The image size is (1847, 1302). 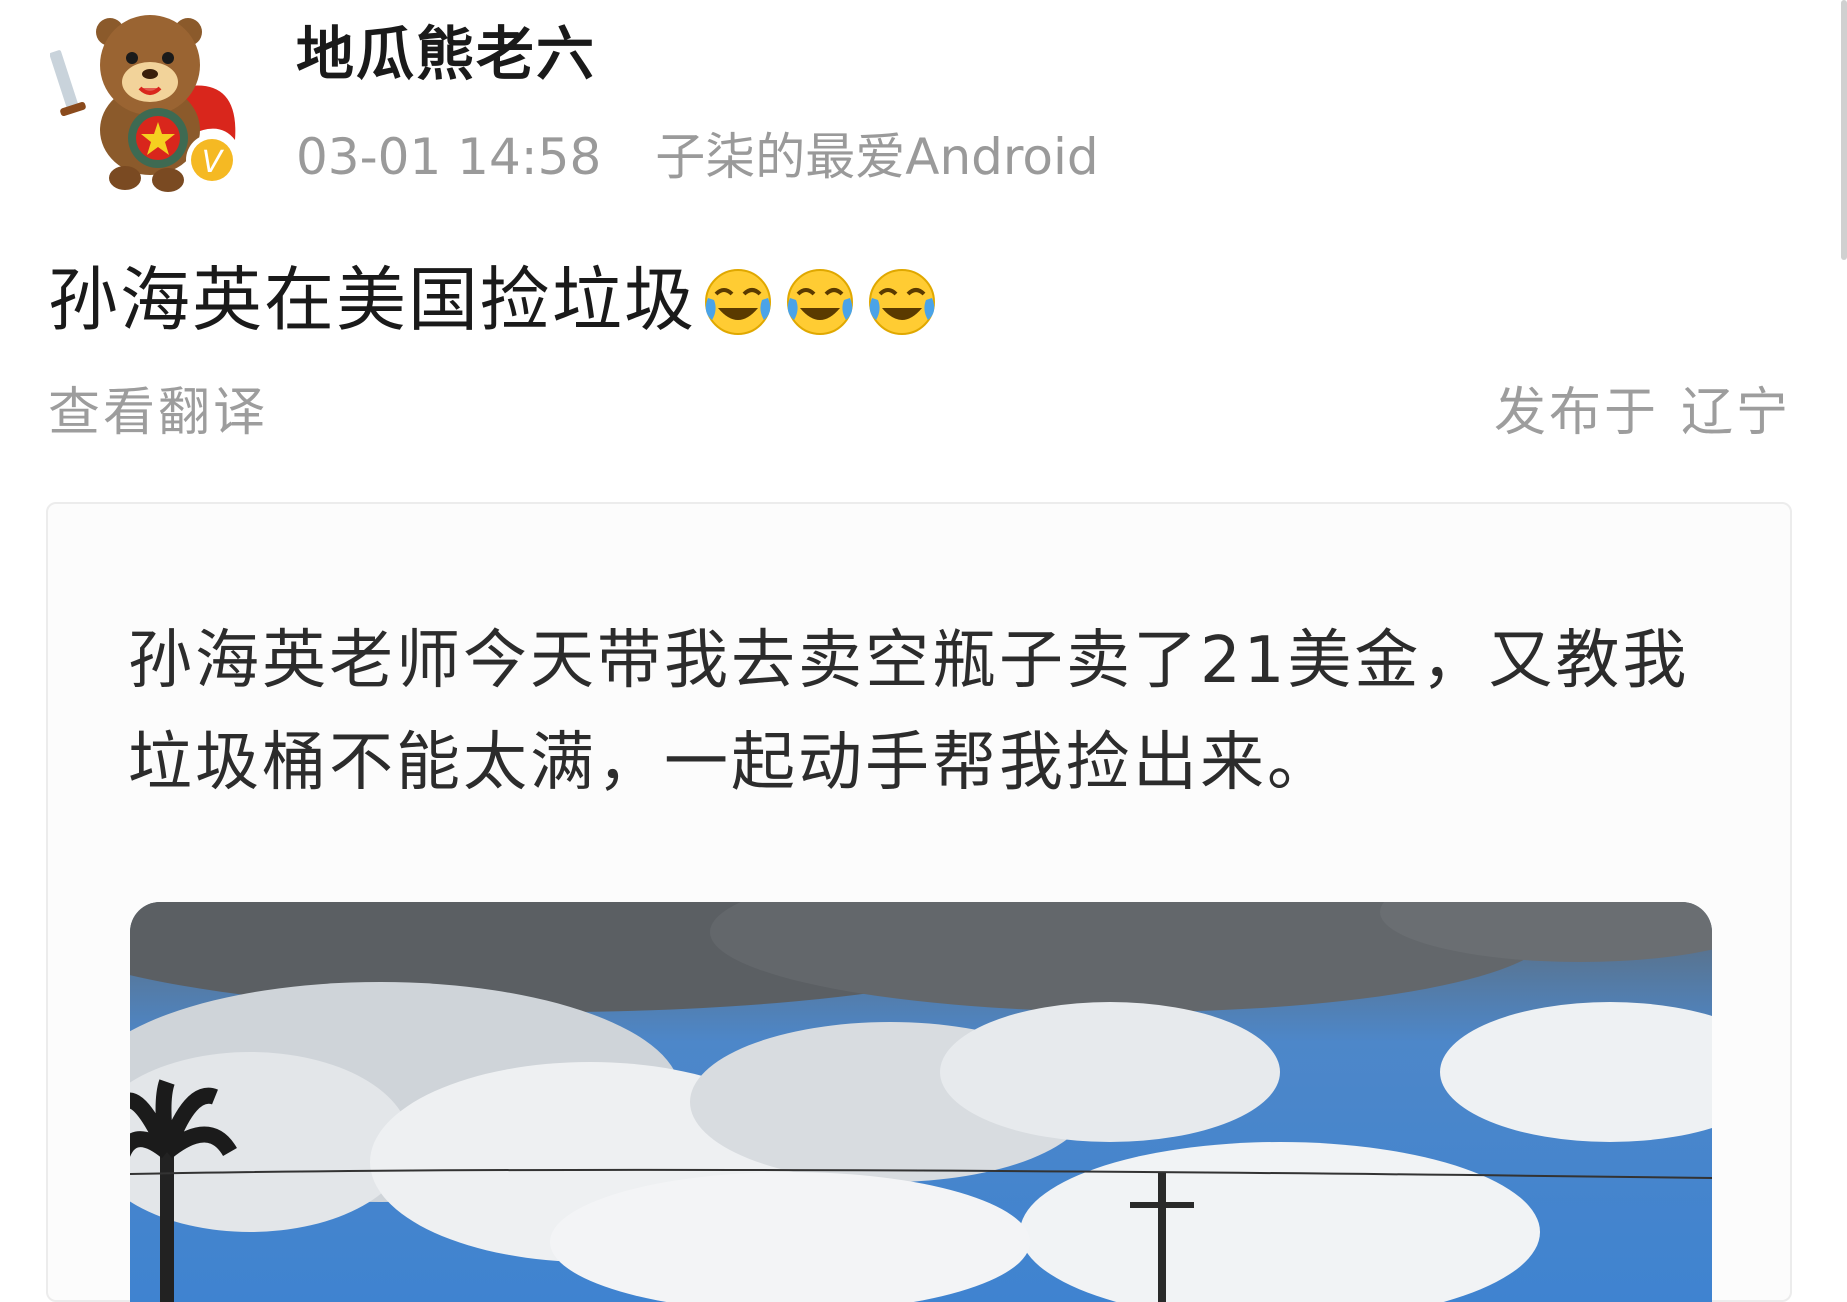 I want to click on published-location: 发布于 辽宁, so click(x=1642, y=413).